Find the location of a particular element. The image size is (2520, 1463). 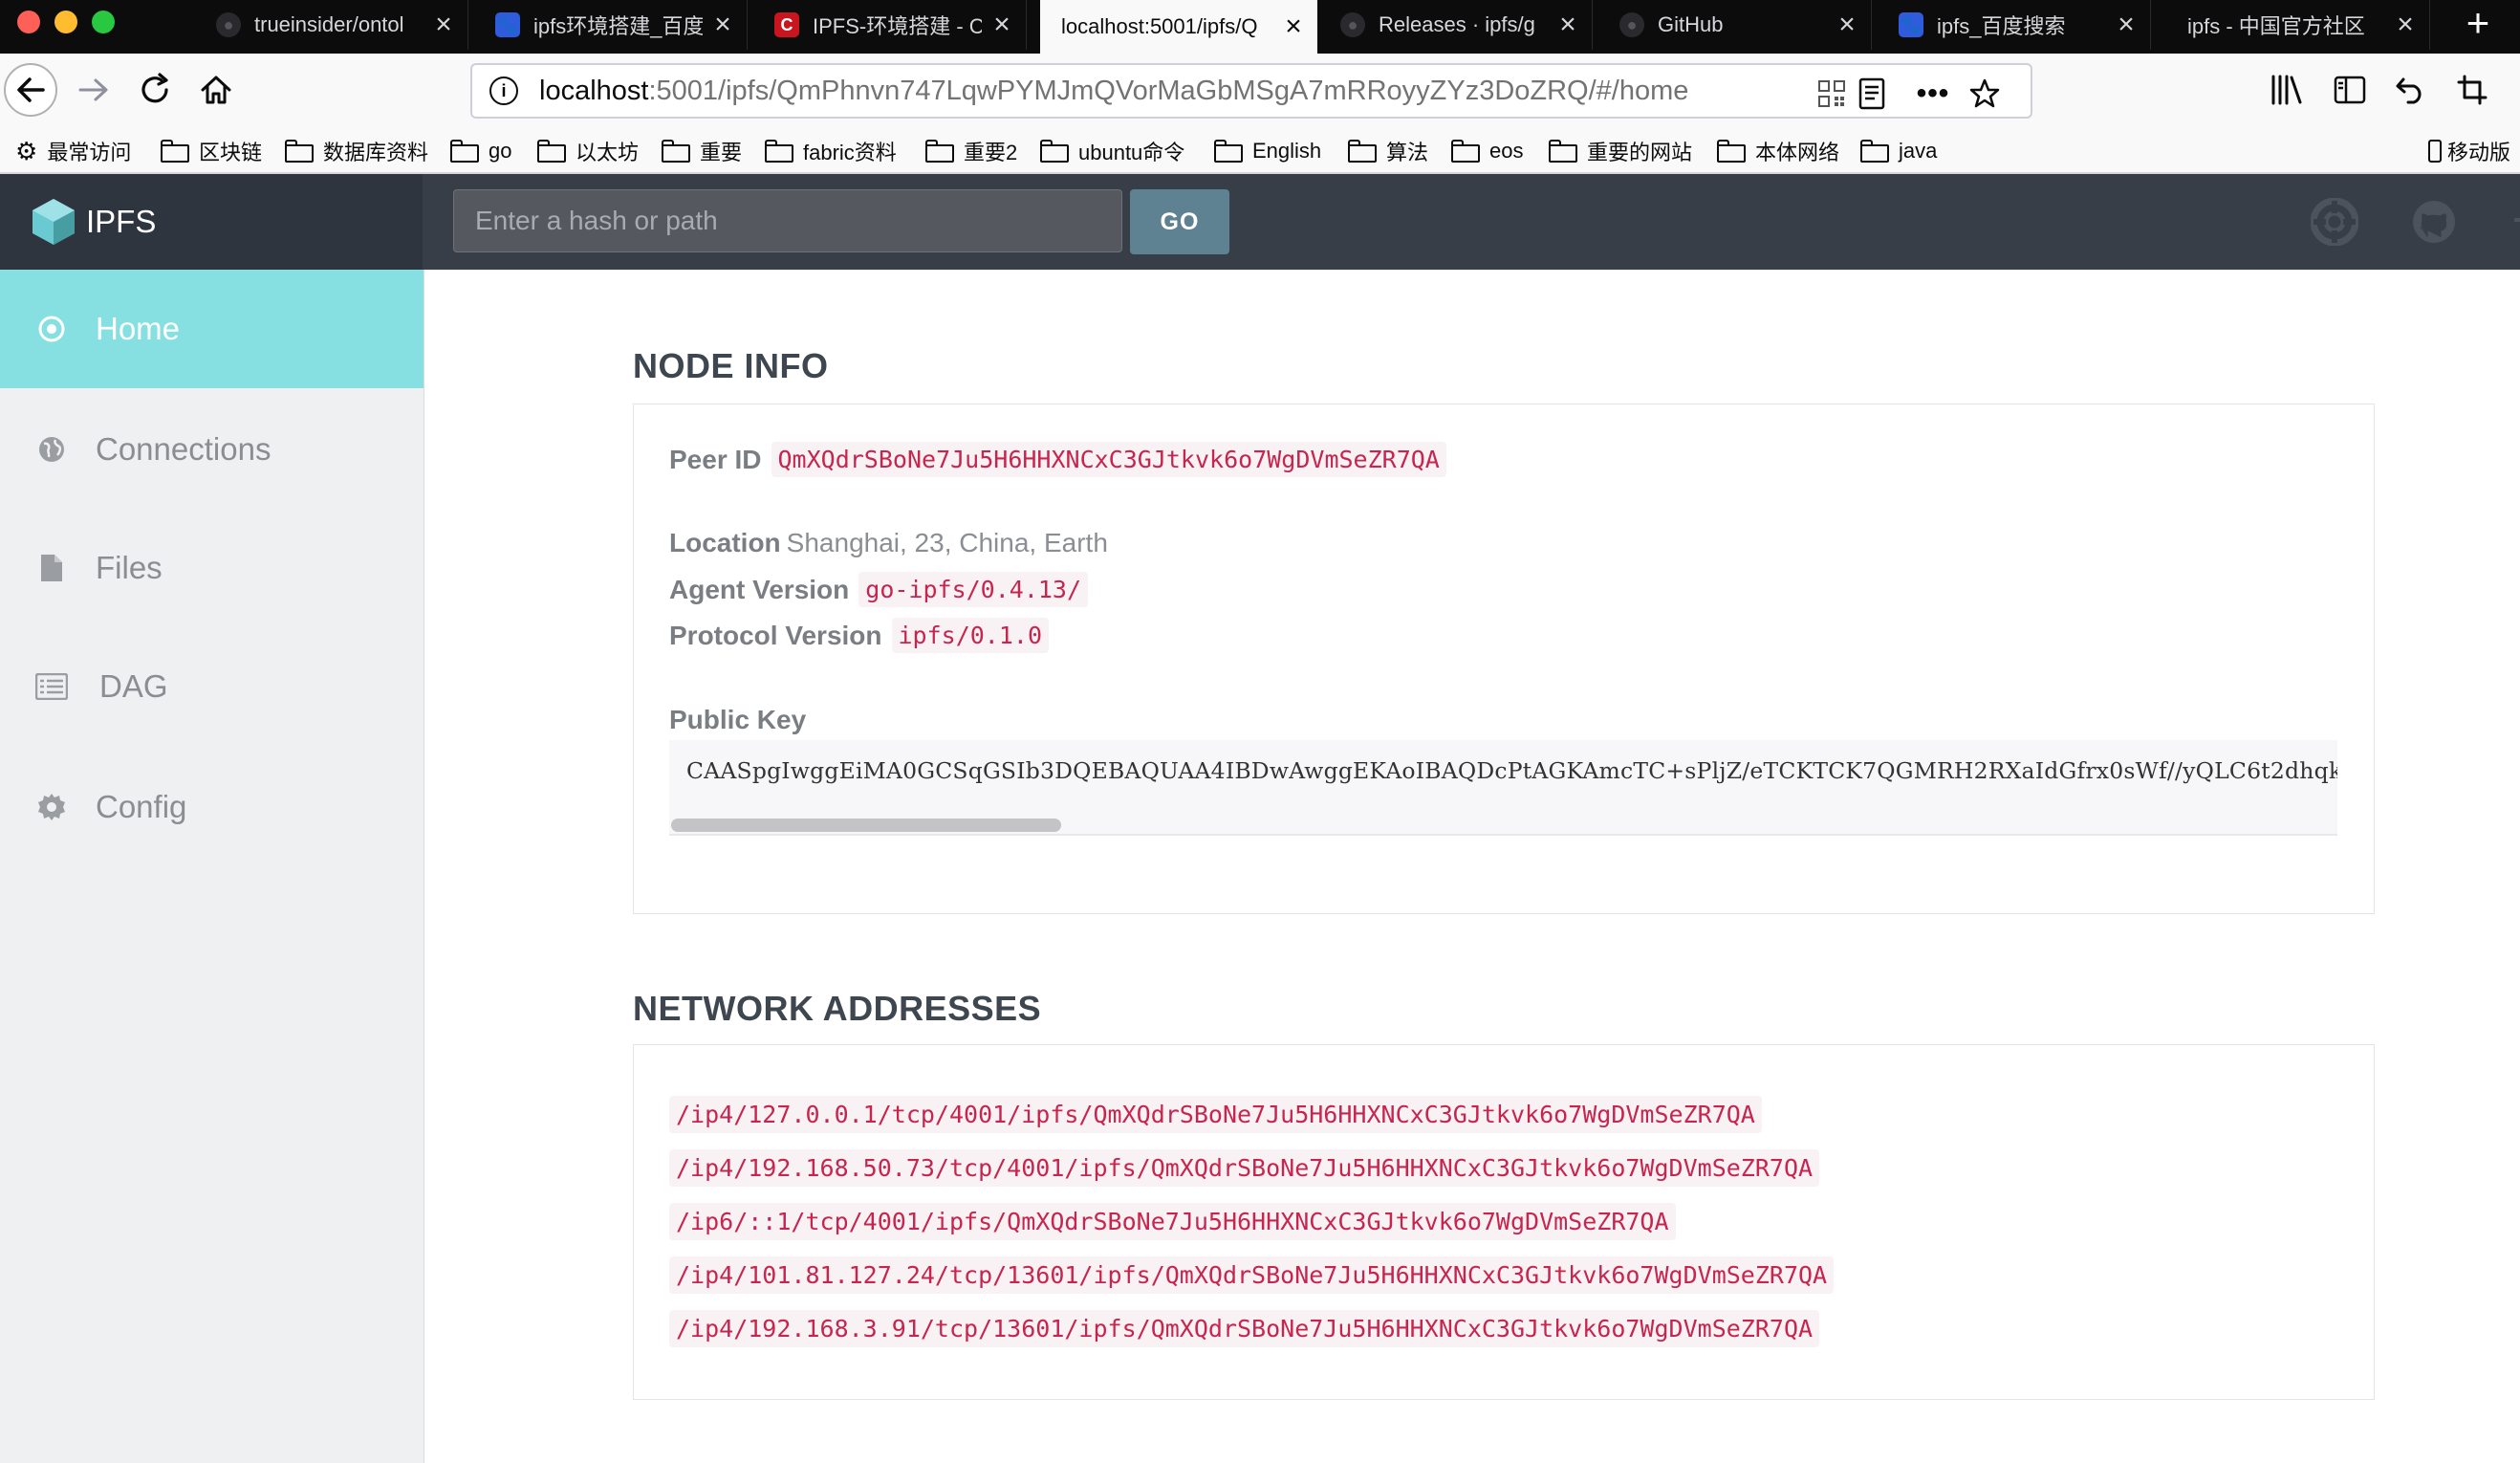

zoom-window-button is located at coordinates (104, 22).